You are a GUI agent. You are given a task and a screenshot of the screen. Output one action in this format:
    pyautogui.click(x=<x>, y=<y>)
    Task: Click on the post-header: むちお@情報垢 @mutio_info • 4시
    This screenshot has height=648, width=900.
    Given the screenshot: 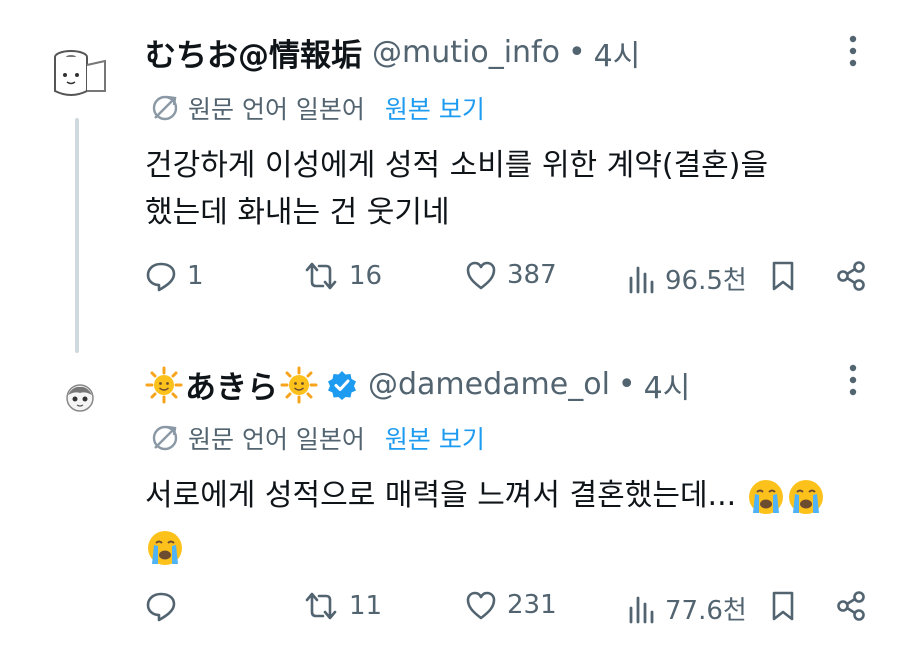 What is the action you would take?
    pyautogui.click(x=392, y=52)
    